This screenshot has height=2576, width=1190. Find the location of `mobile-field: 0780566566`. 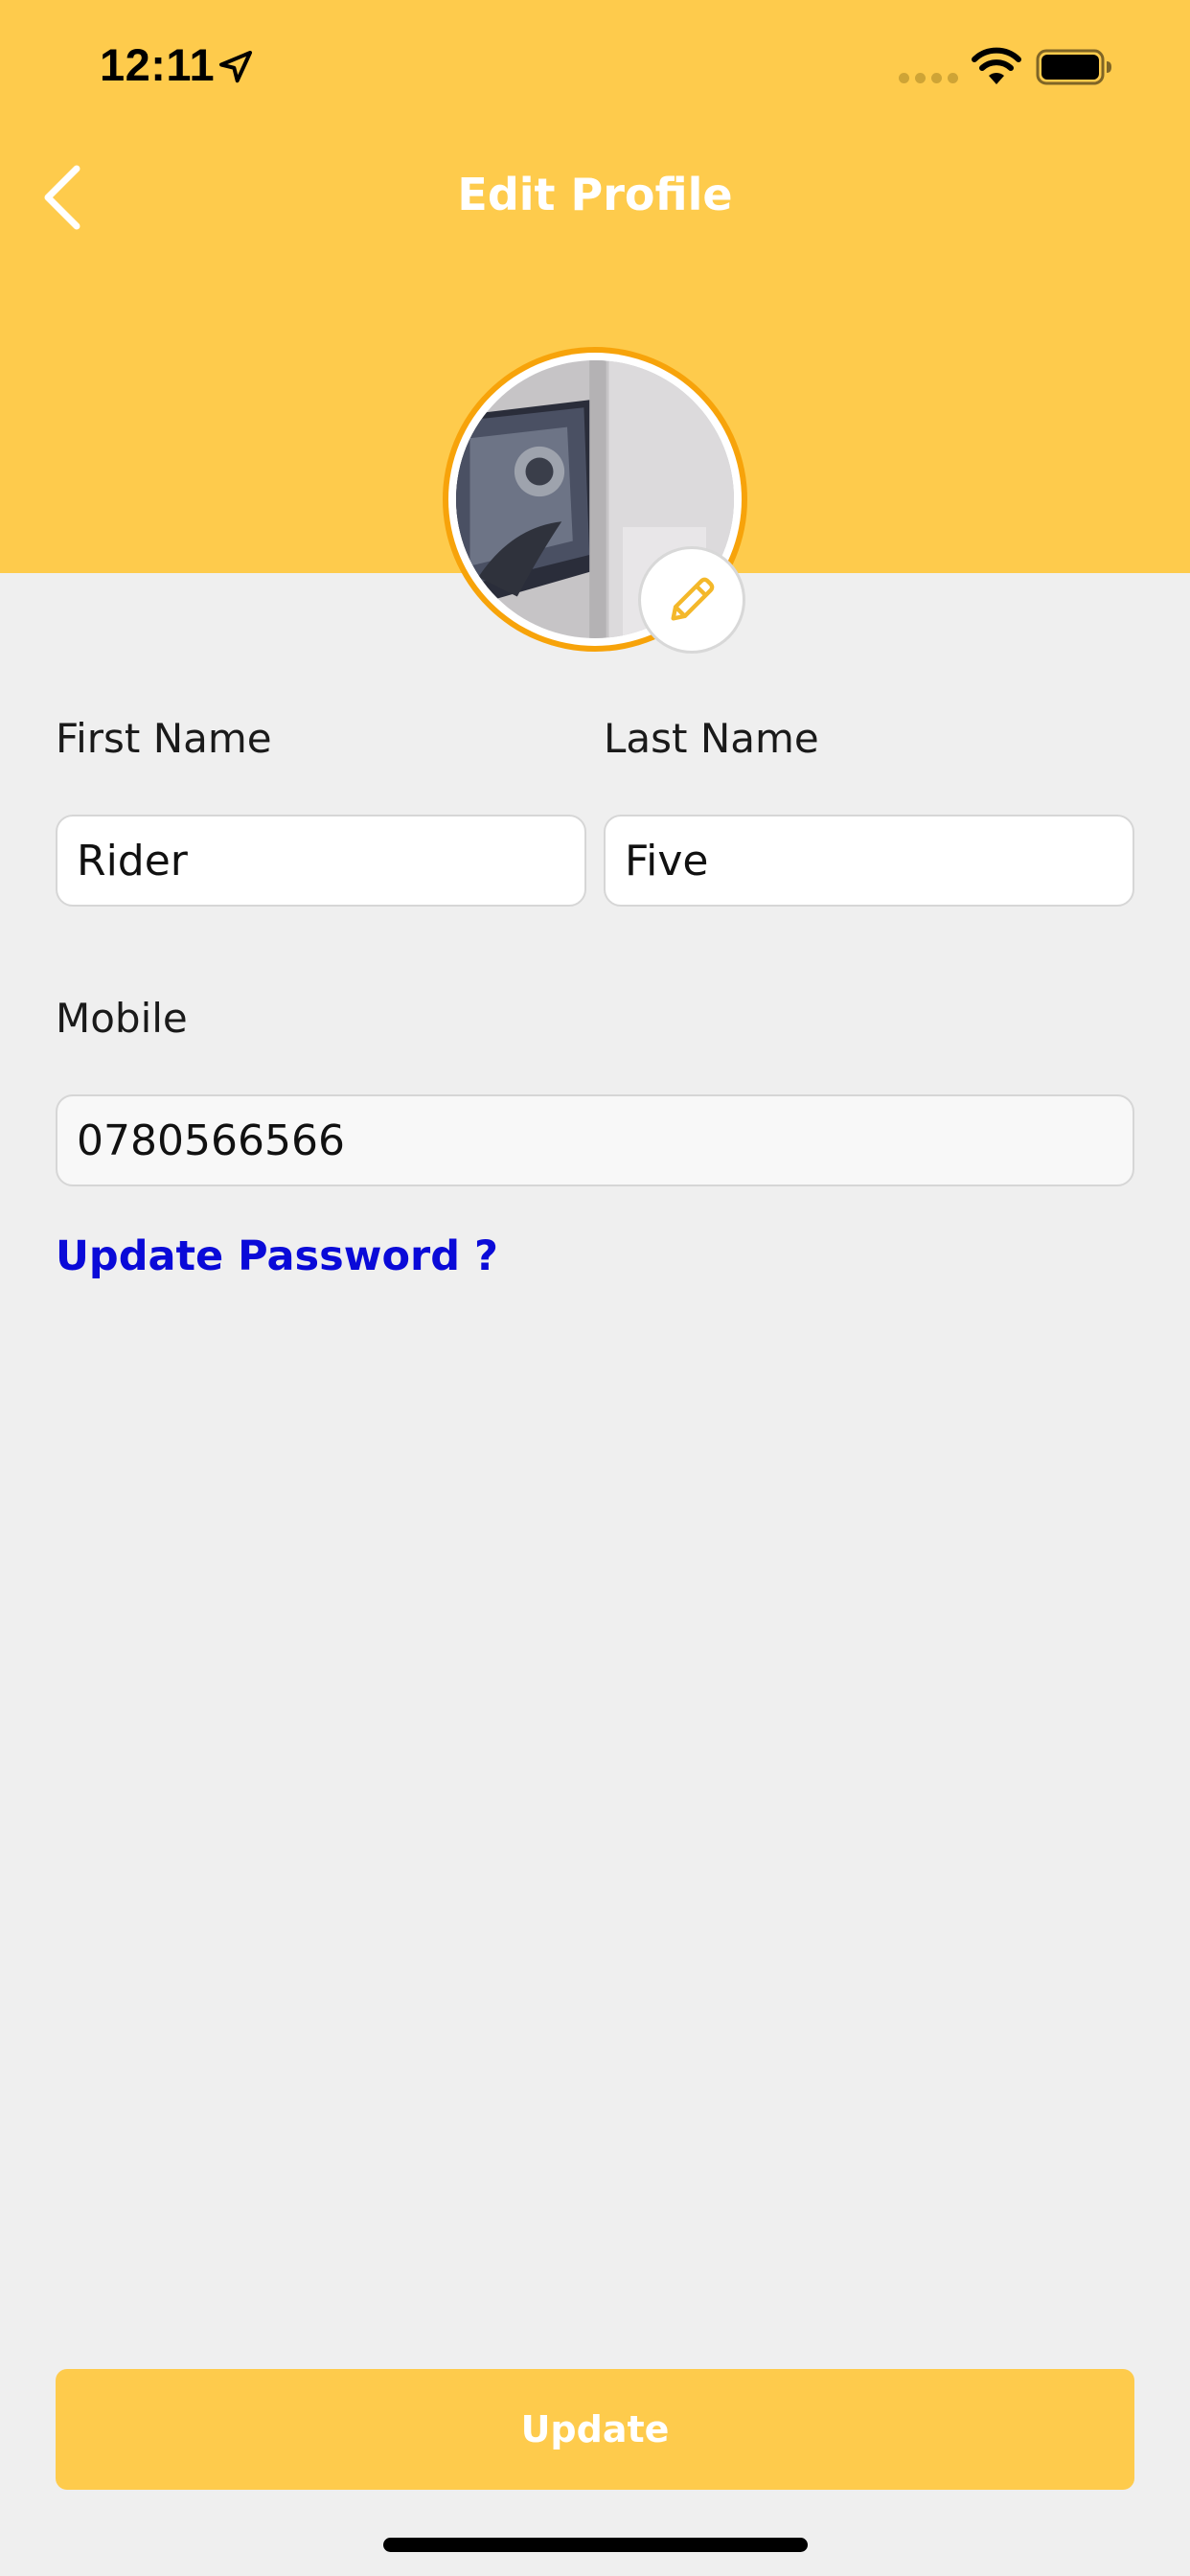

mobile-field: 0780566566 is located at coordinates (595, 1140).